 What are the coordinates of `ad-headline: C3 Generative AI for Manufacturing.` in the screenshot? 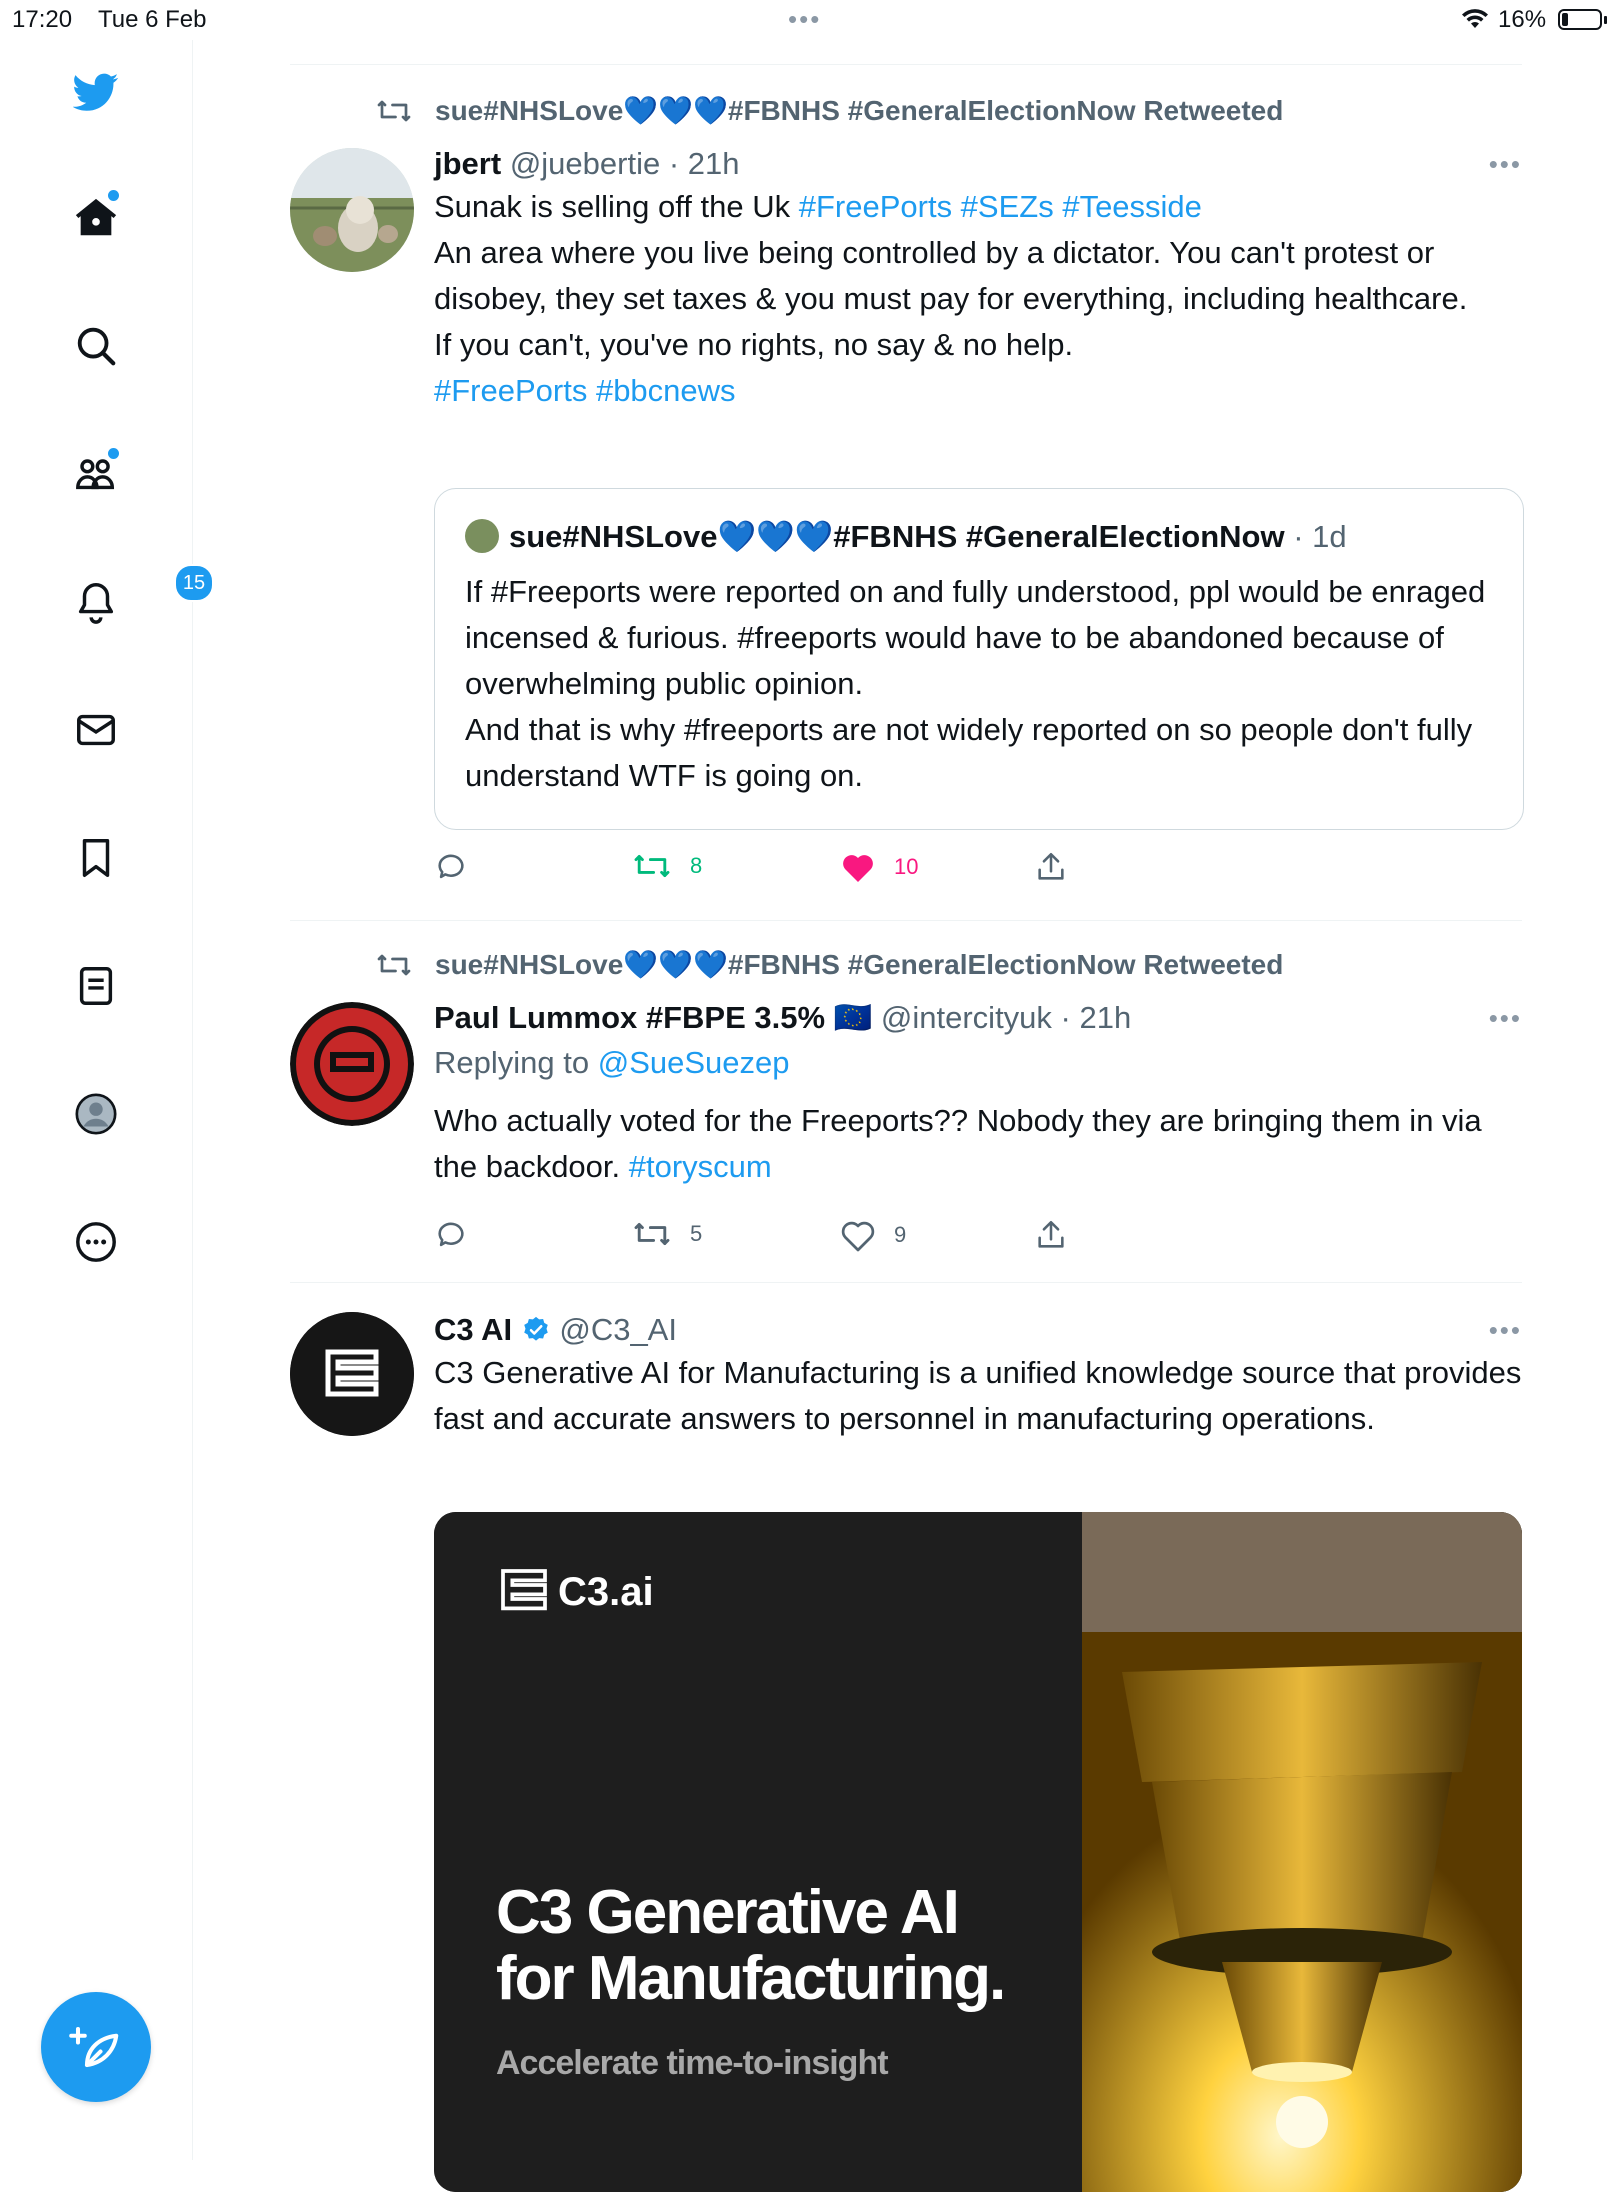 It's located at (751, 1945).